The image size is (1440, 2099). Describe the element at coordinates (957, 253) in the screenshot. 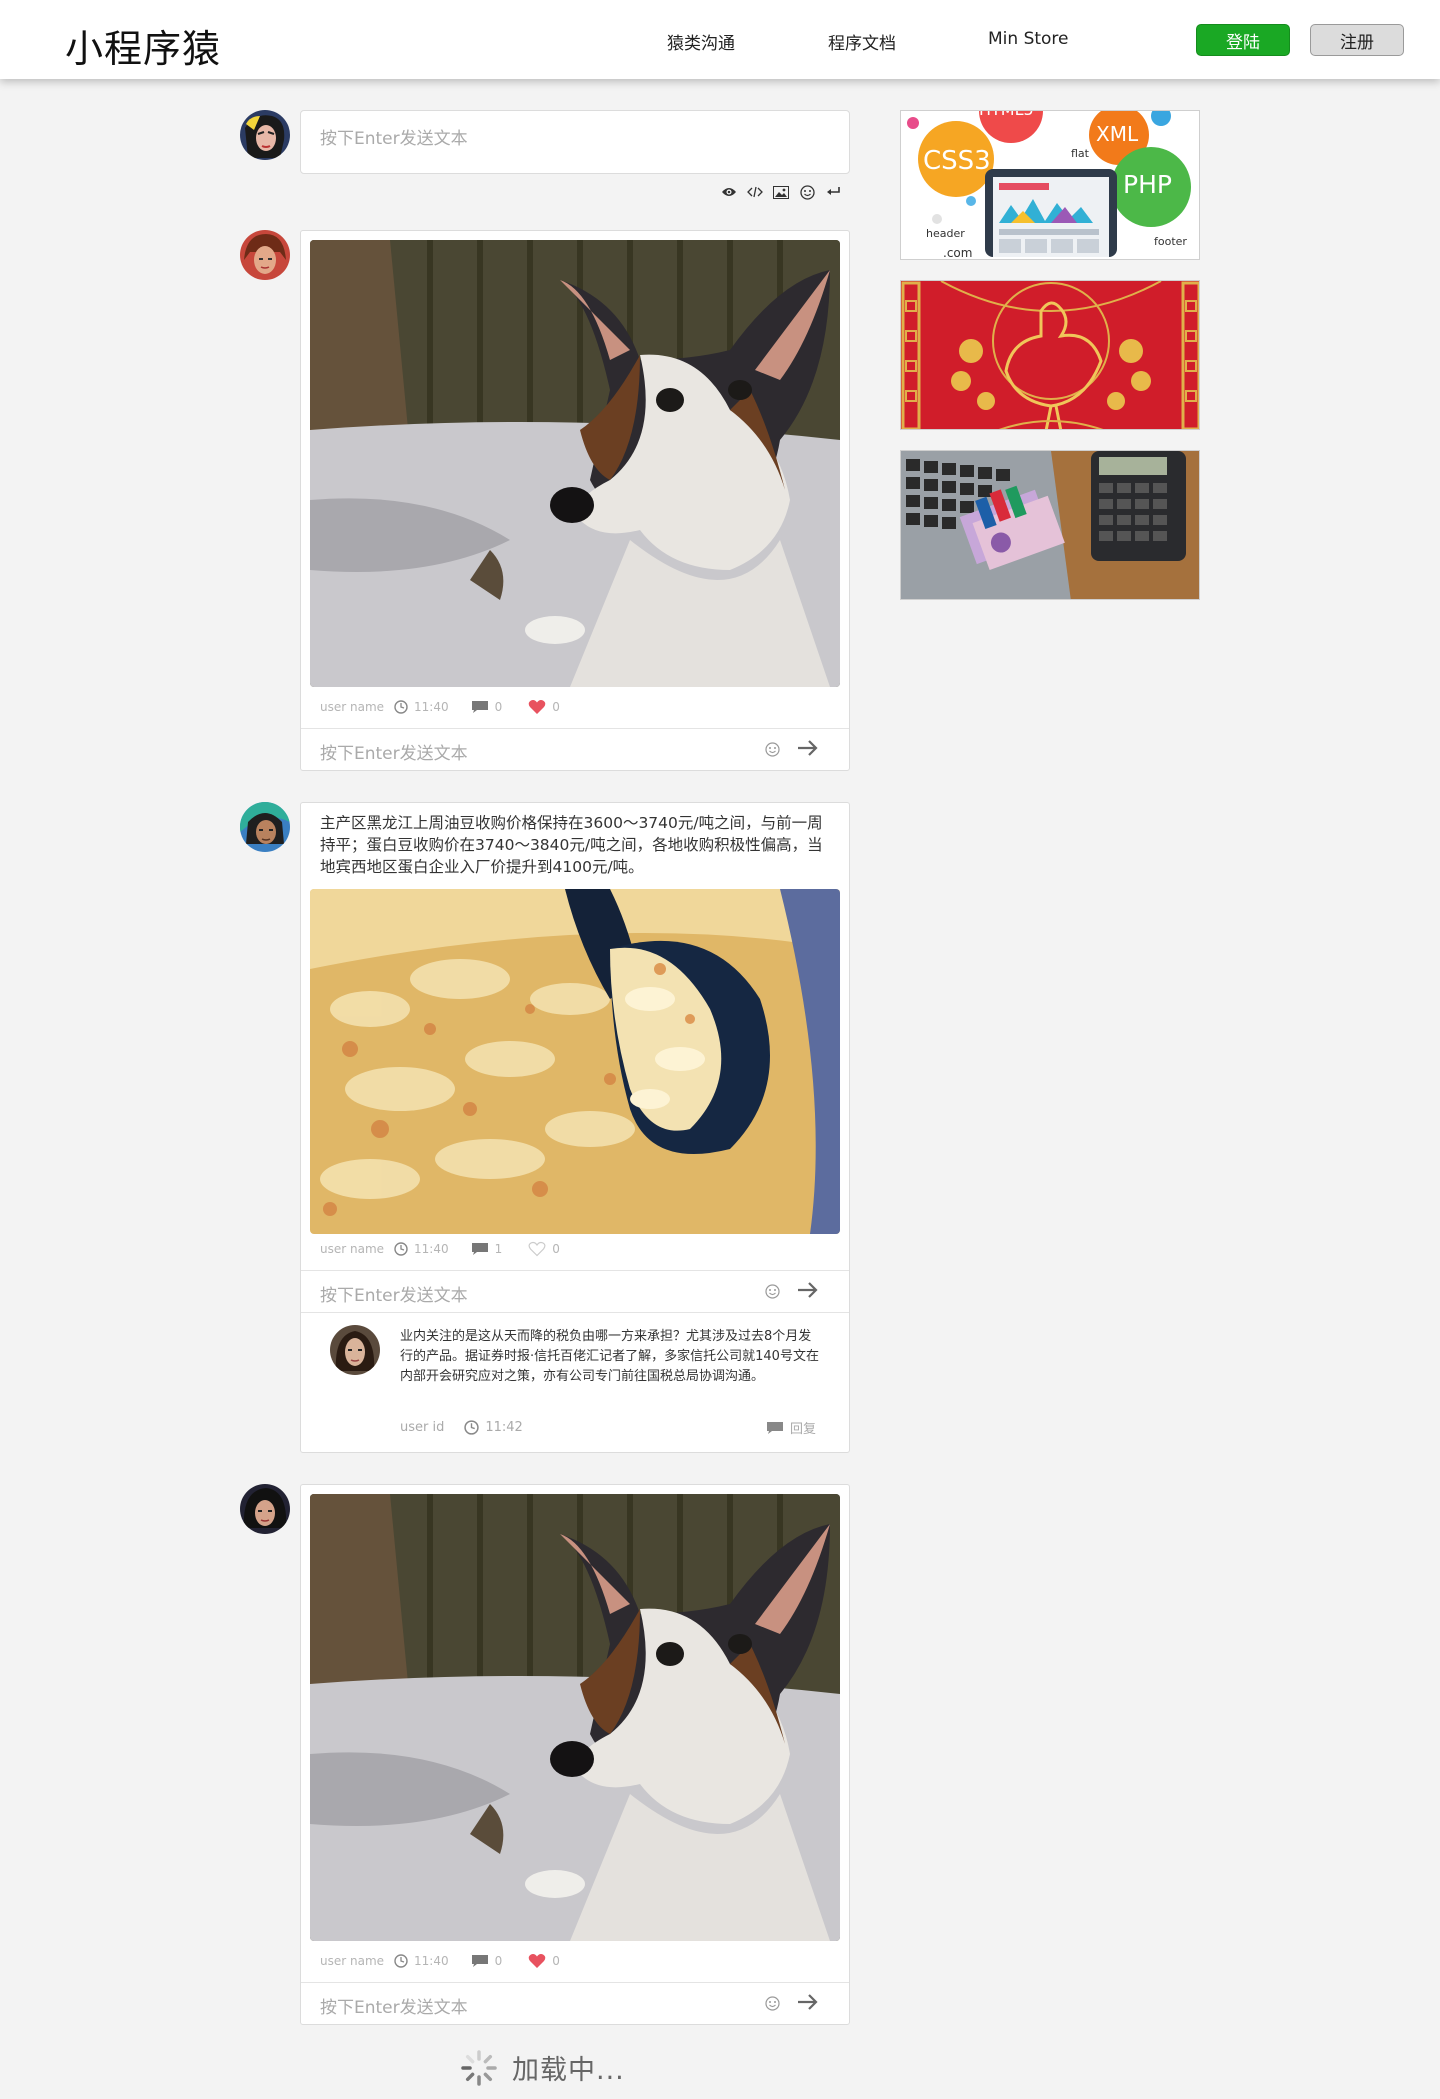

I see `ad-word-com: .com` at that location.